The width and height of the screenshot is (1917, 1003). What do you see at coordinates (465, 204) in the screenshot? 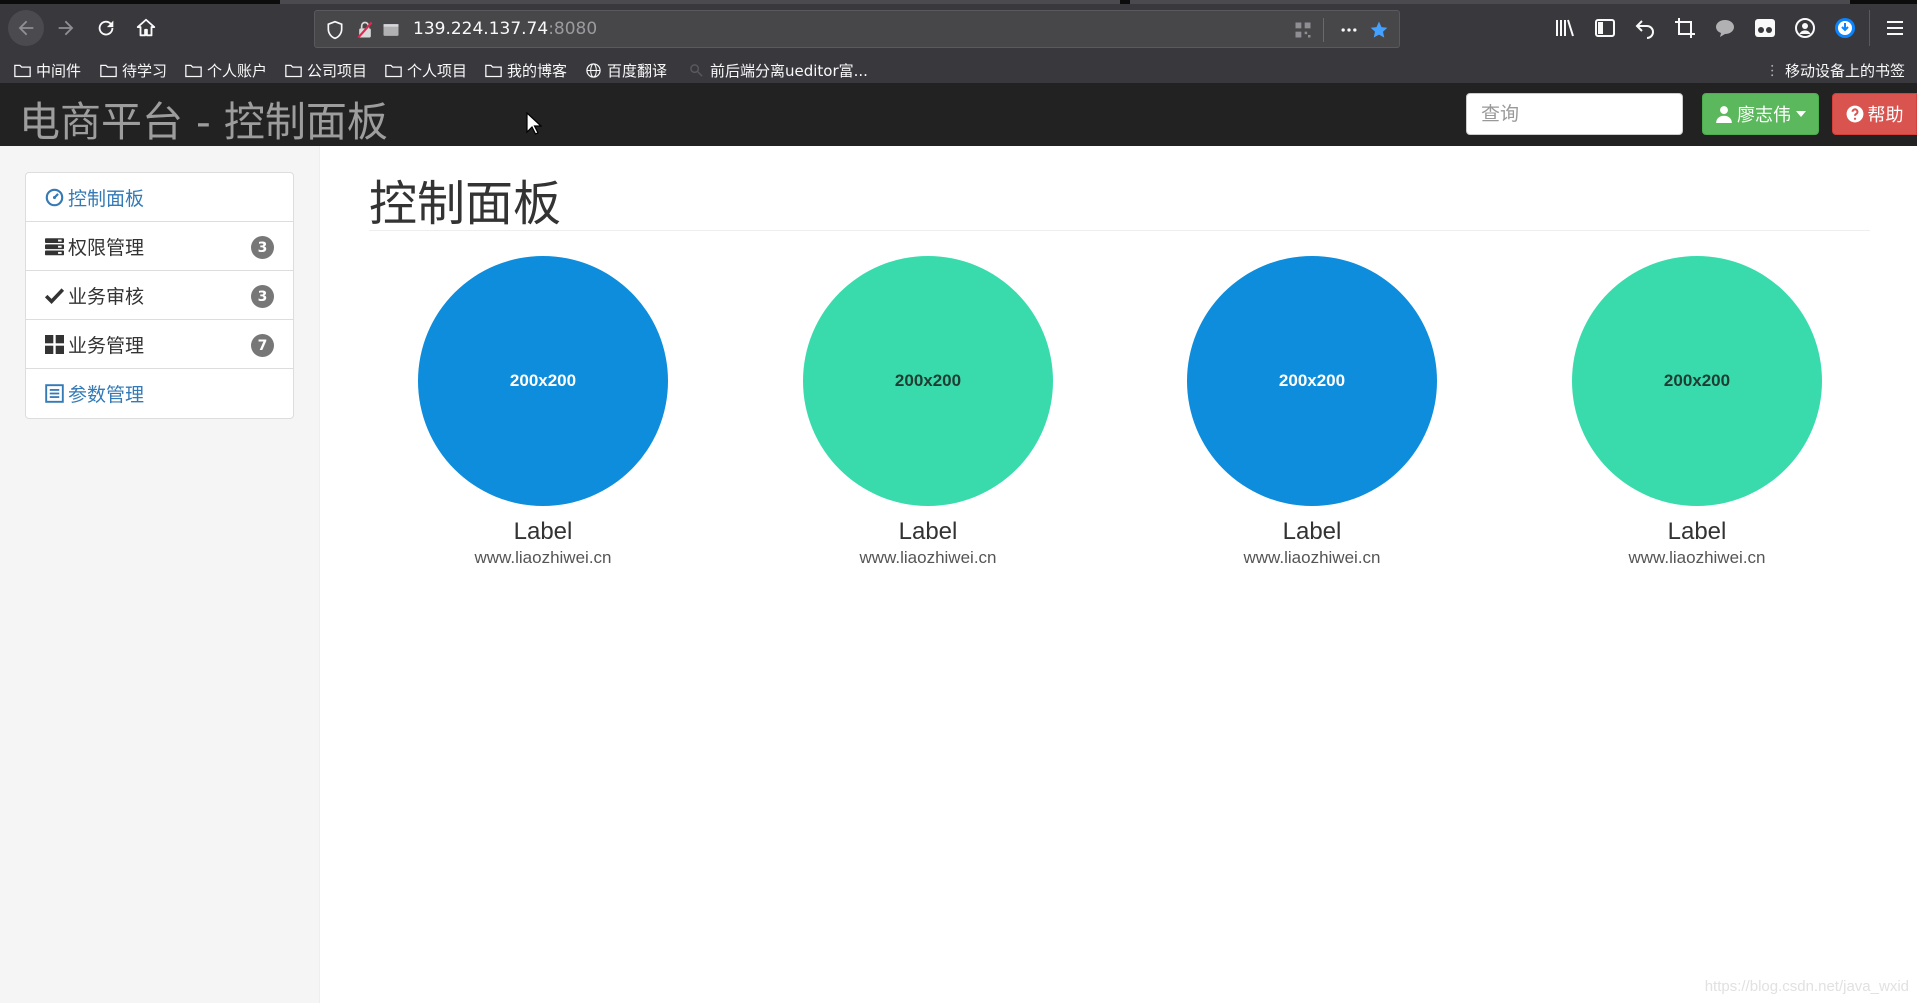
I see `page-title: 控制面板` at bounding box center [465, 204].